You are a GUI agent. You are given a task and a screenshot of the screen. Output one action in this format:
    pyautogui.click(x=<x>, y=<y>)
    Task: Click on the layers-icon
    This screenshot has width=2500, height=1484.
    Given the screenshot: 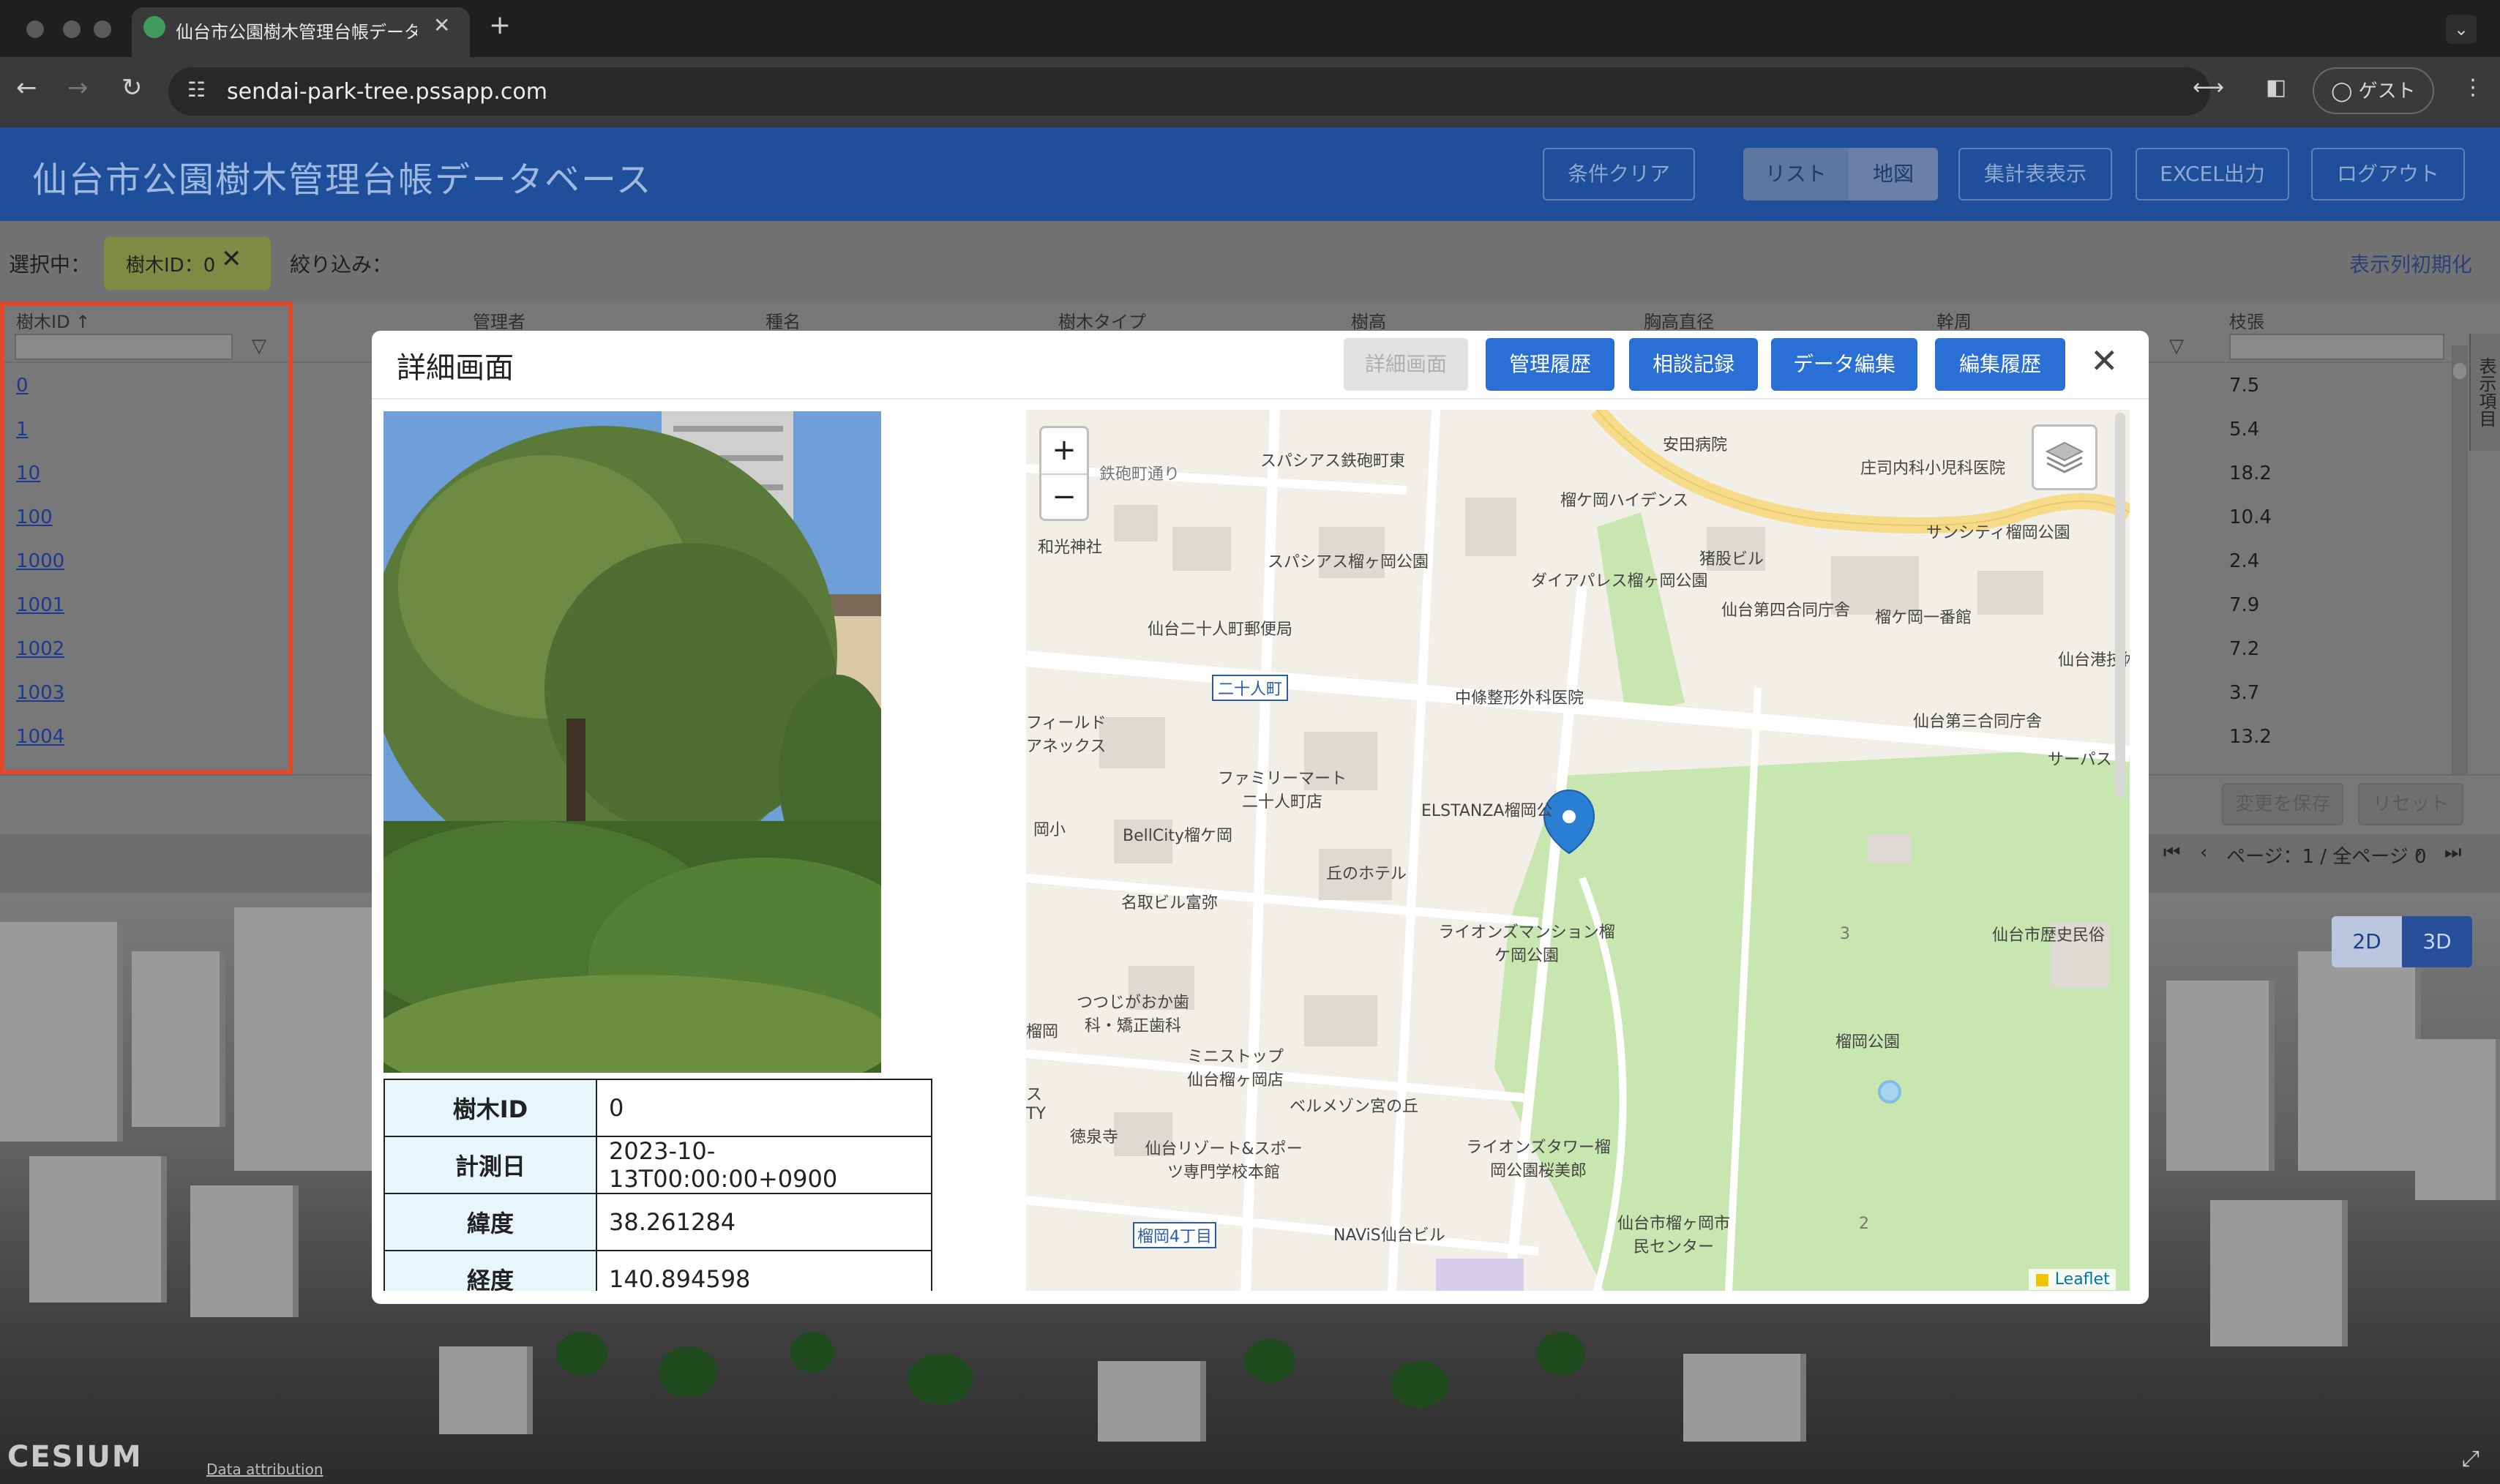 What is the action you would take?
    pyautogui.click(x=2064, y=457)
    